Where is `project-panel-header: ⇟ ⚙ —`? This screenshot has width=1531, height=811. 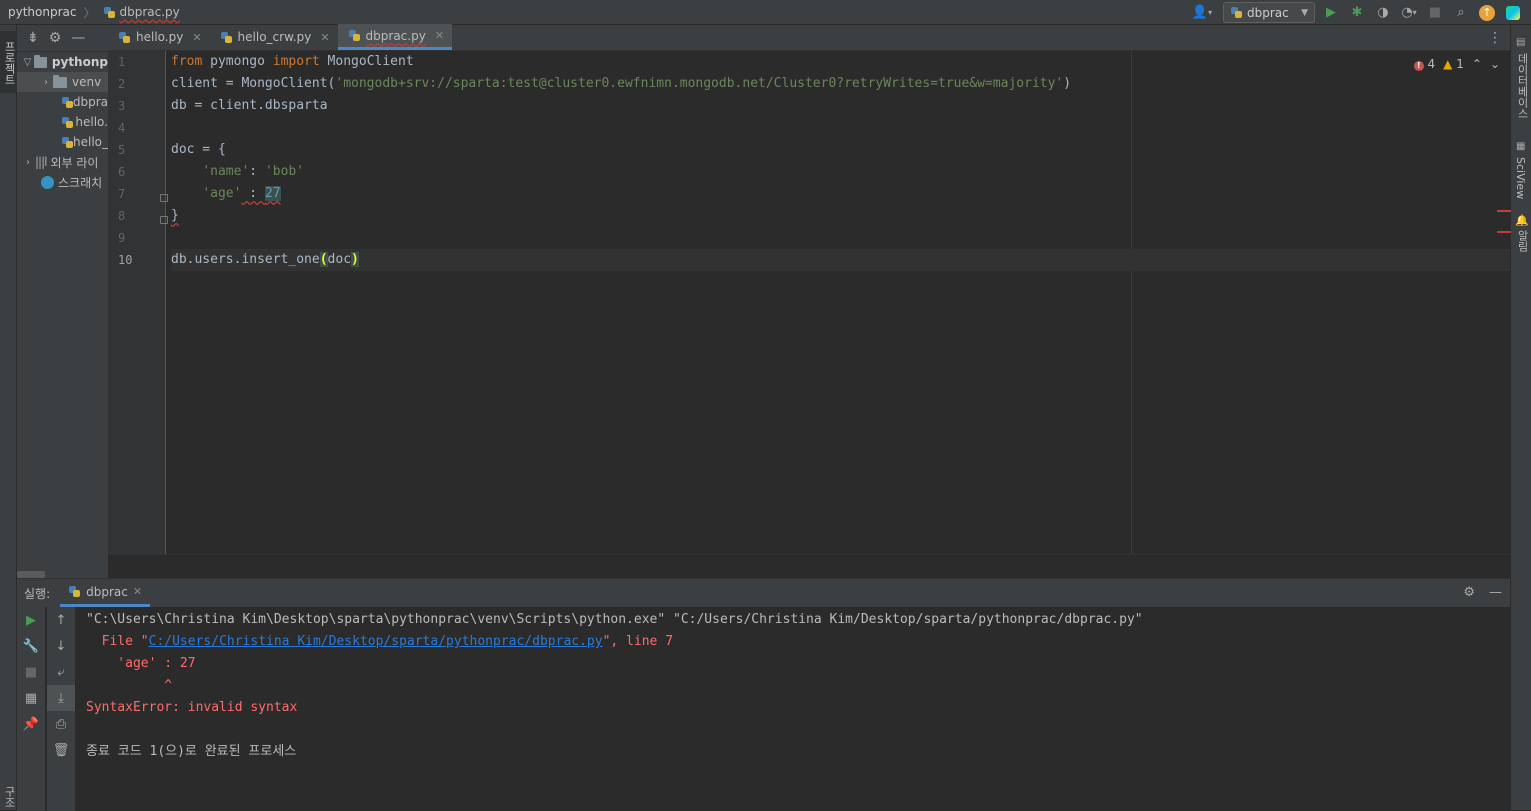
project-panel-header: ⇟ ⚙ — is located at coordinates (62, 38).